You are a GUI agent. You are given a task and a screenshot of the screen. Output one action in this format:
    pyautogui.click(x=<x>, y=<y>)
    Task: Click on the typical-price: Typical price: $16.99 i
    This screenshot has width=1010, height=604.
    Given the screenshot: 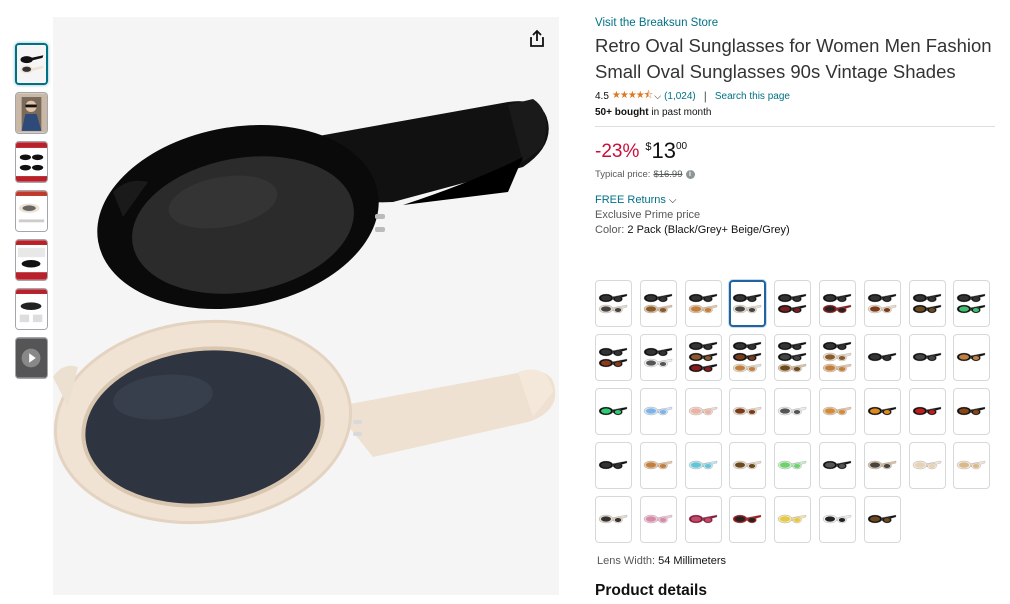 What is the action you would take?
    pyautogui.click(x=795, y=174)
    